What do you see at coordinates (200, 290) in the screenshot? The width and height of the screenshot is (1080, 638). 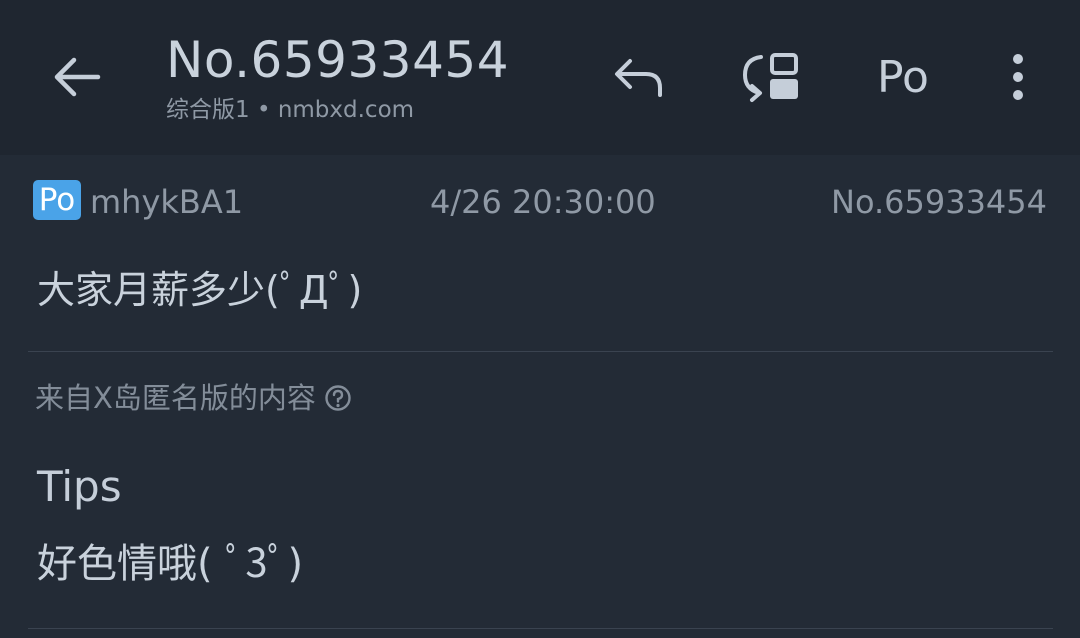 I see `post-content: 大家月薪多少(ﾟДﾟ)` at bounding box center [200, 290].